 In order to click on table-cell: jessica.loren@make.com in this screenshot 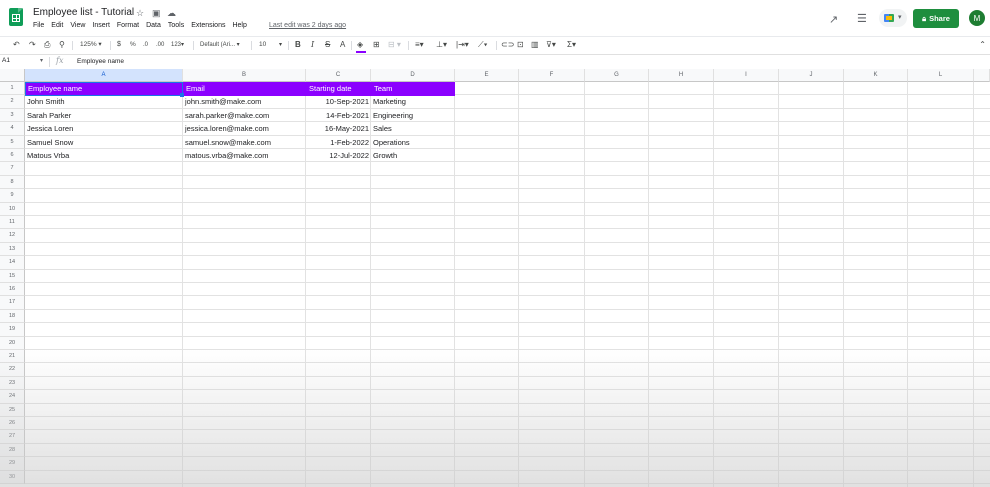, I will do `click(244, 128)`.